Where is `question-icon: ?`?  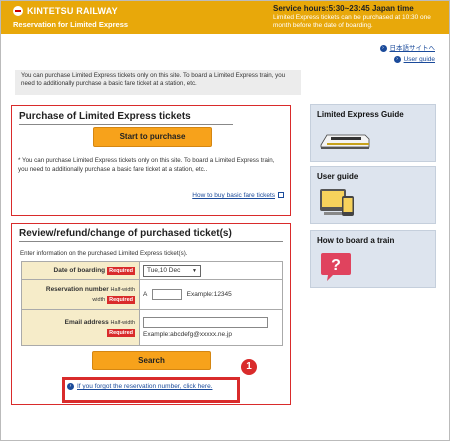 question-icon: ? is located at coordinates (336, 267).